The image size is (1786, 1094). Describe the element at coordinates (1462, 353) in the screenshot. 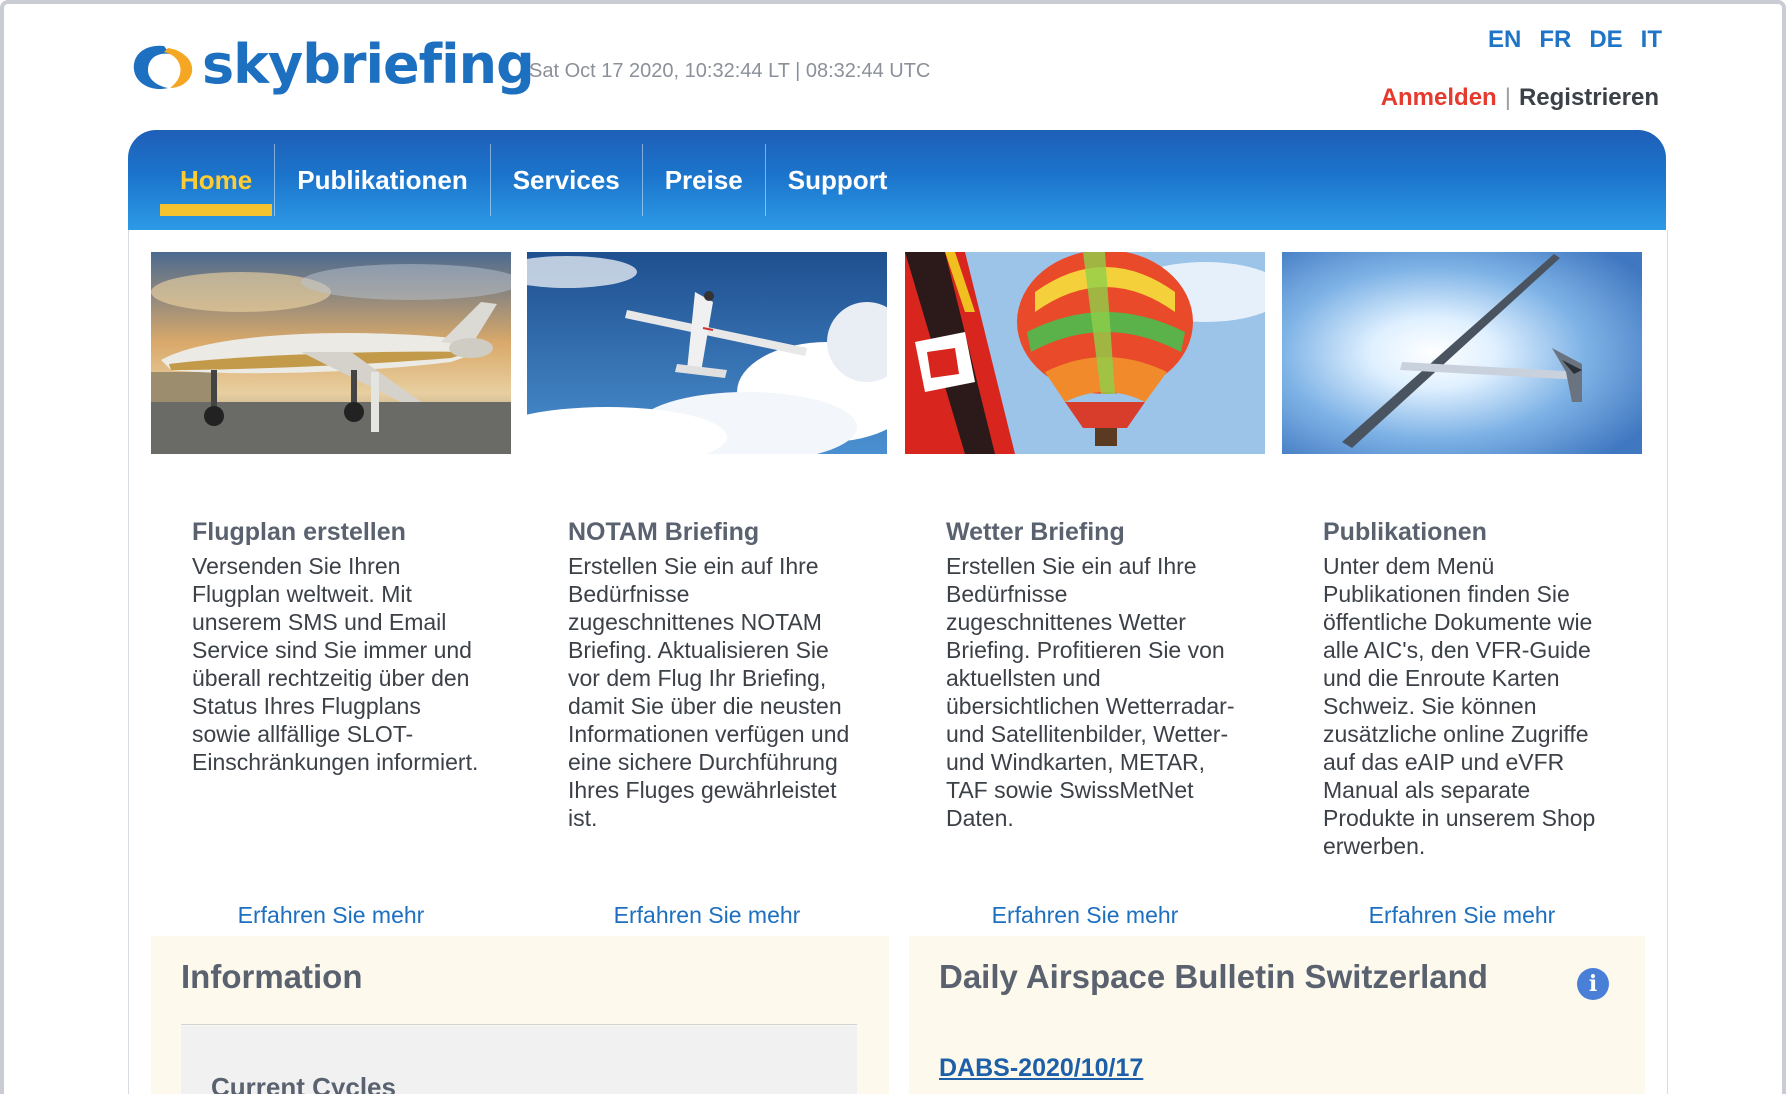

I see `glider-photo` at that location.